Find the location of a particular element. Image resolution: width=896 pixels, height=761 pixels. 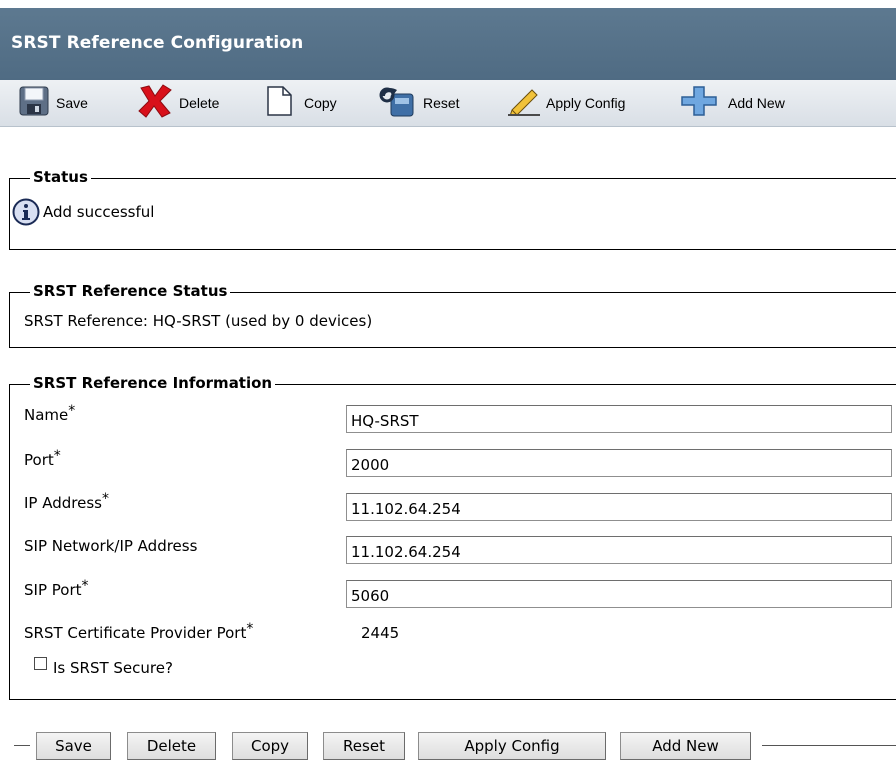

sip-port-input is located at coordinates (619, 594).